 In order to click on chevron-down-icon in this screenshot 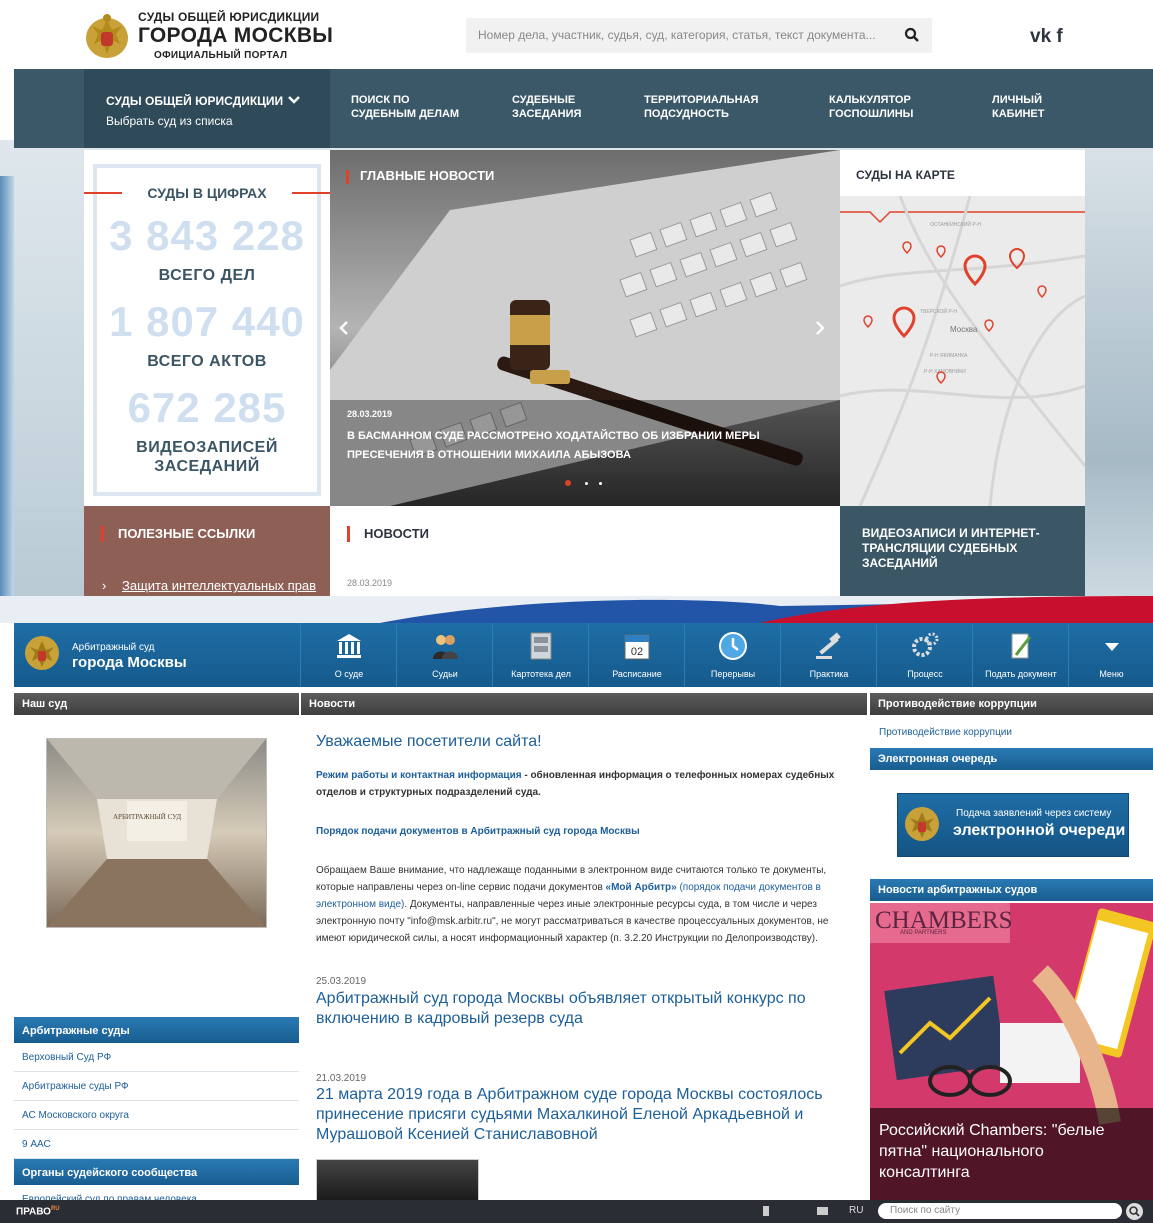, I will do `click(294, 100)`.